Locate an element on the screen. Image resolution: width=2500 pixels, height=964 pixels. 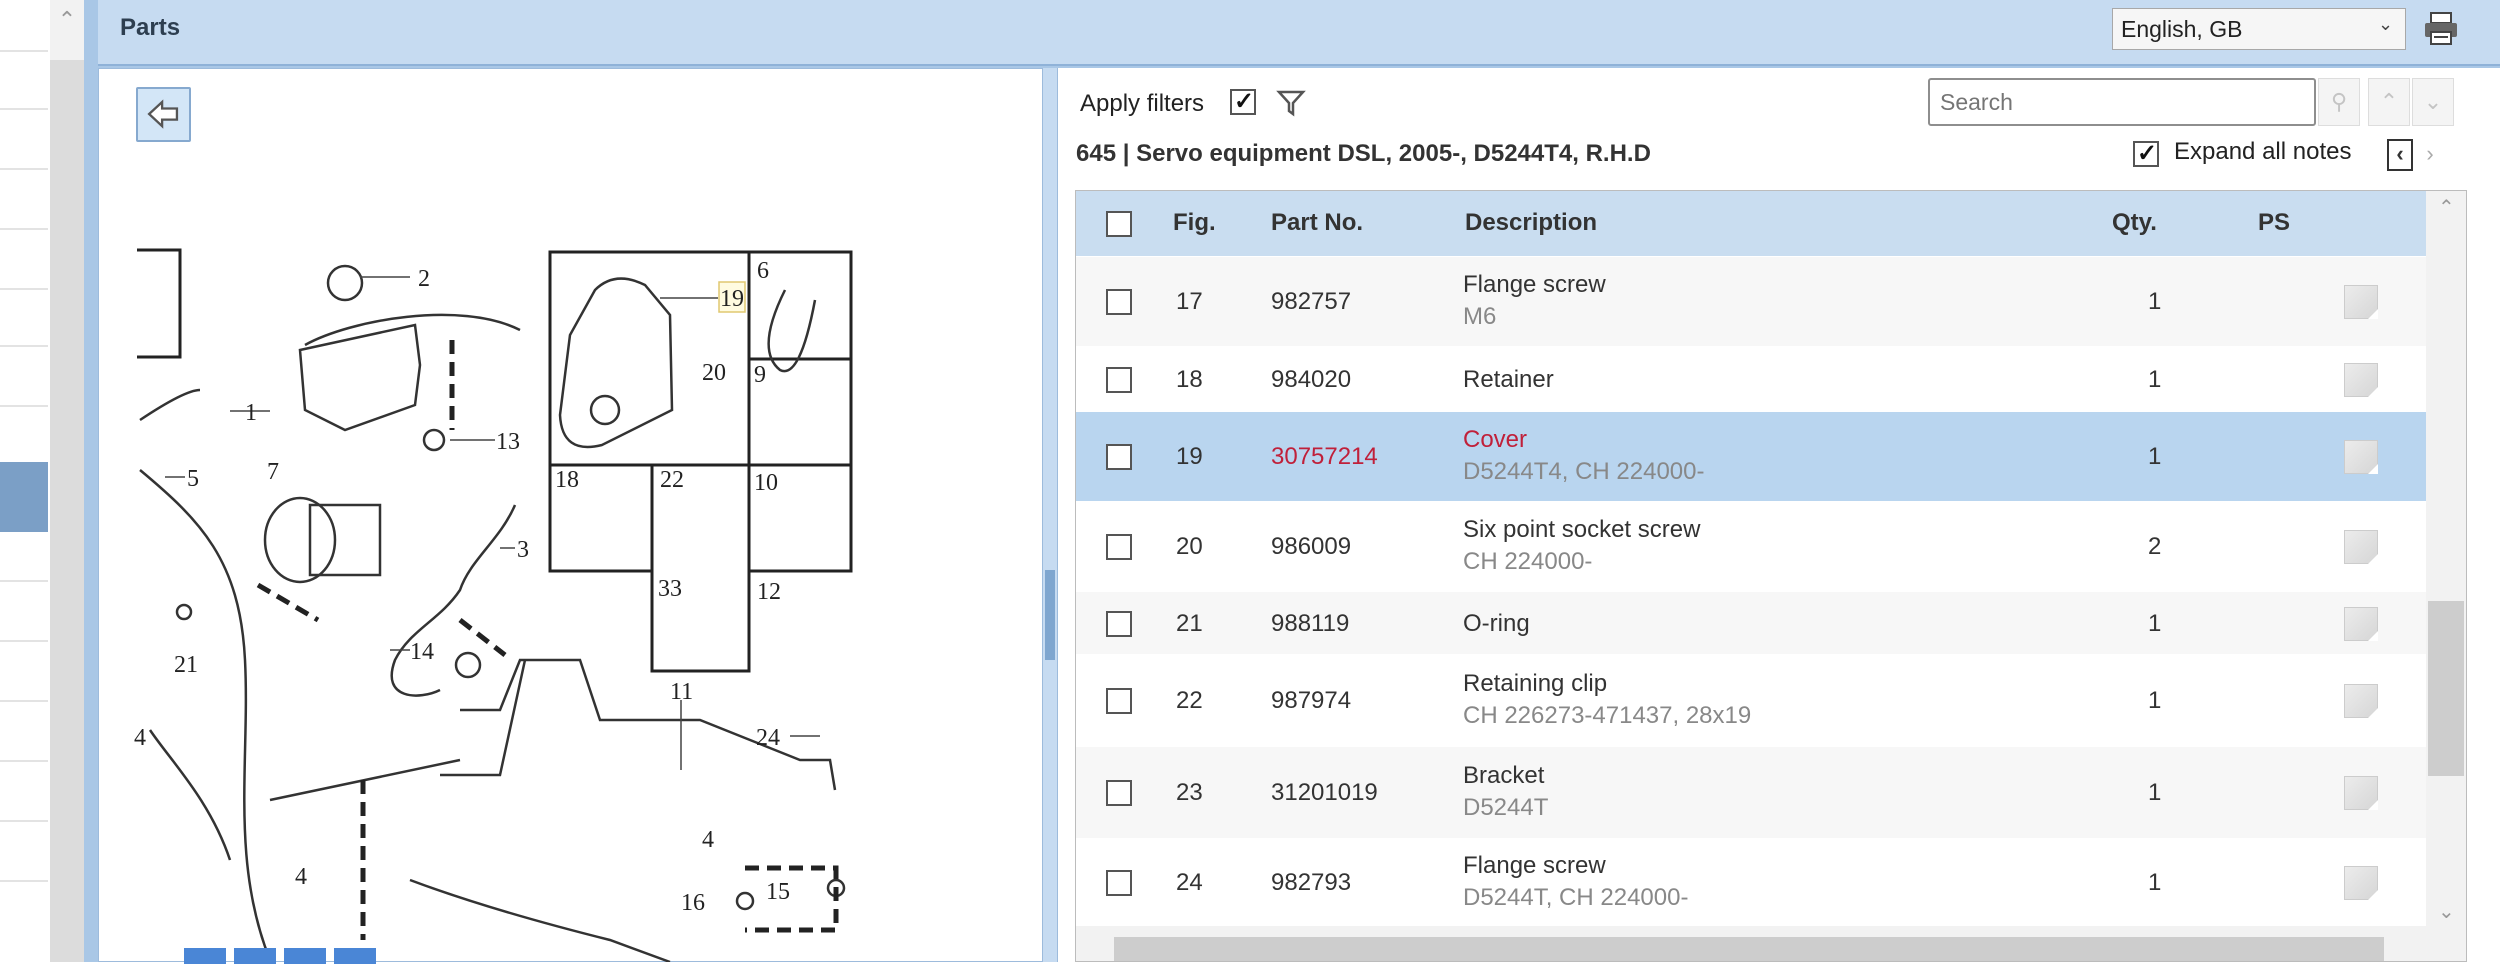
column-header-qty: Qty. is located at coordinates (2134, 223).